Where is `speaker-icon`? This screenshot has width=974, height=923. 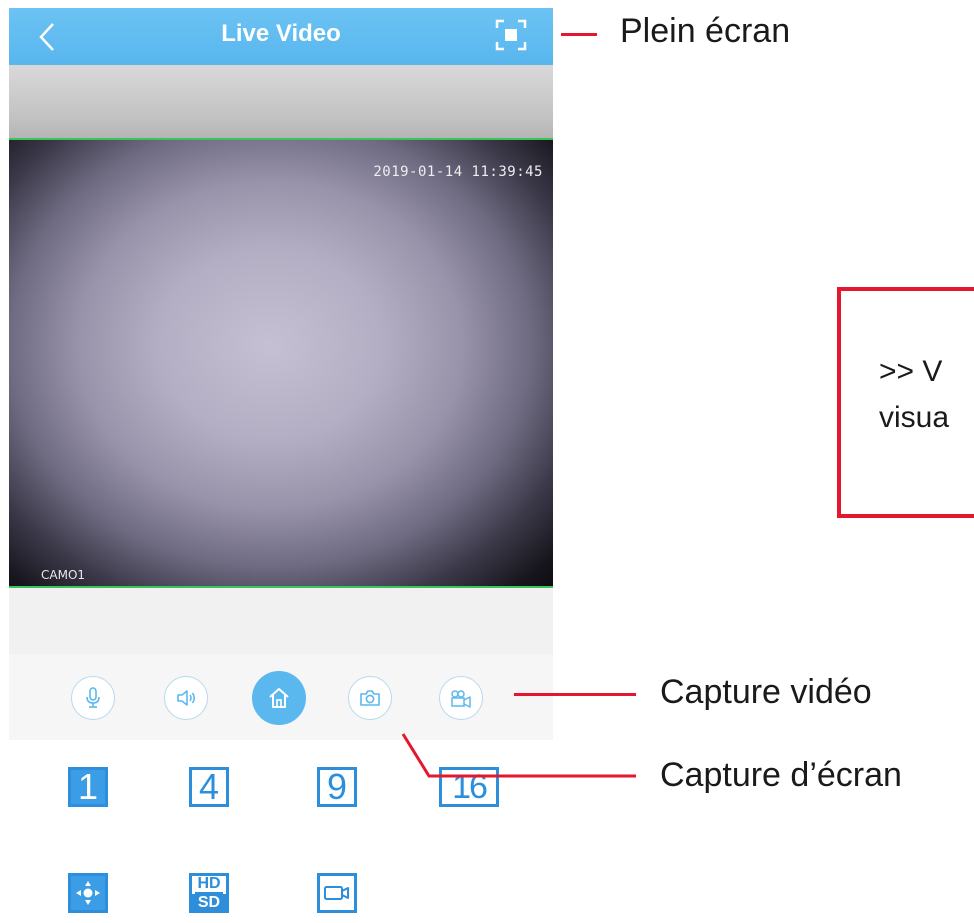
speaker-icon is located at coordinates (186, 698).